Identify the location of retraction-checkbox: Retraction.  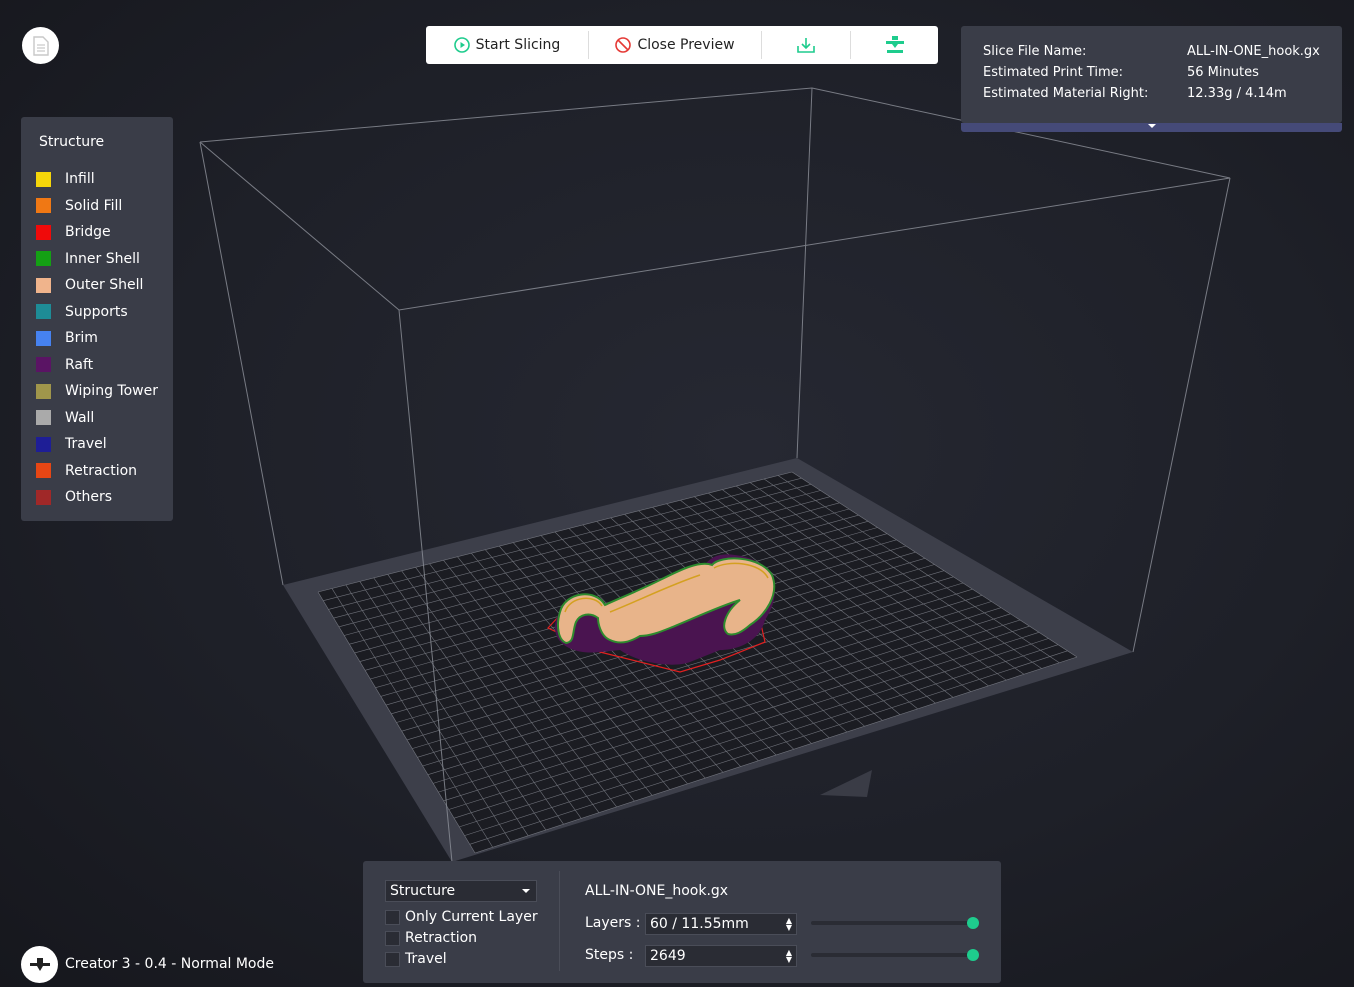
(431, 938).